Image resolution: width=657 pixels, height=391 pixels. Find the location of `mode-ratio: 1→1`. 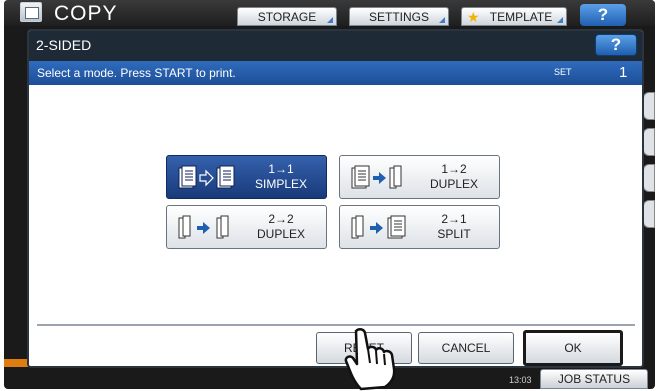

mode-ratio: 1→1 is located at coordinates (281, 169).